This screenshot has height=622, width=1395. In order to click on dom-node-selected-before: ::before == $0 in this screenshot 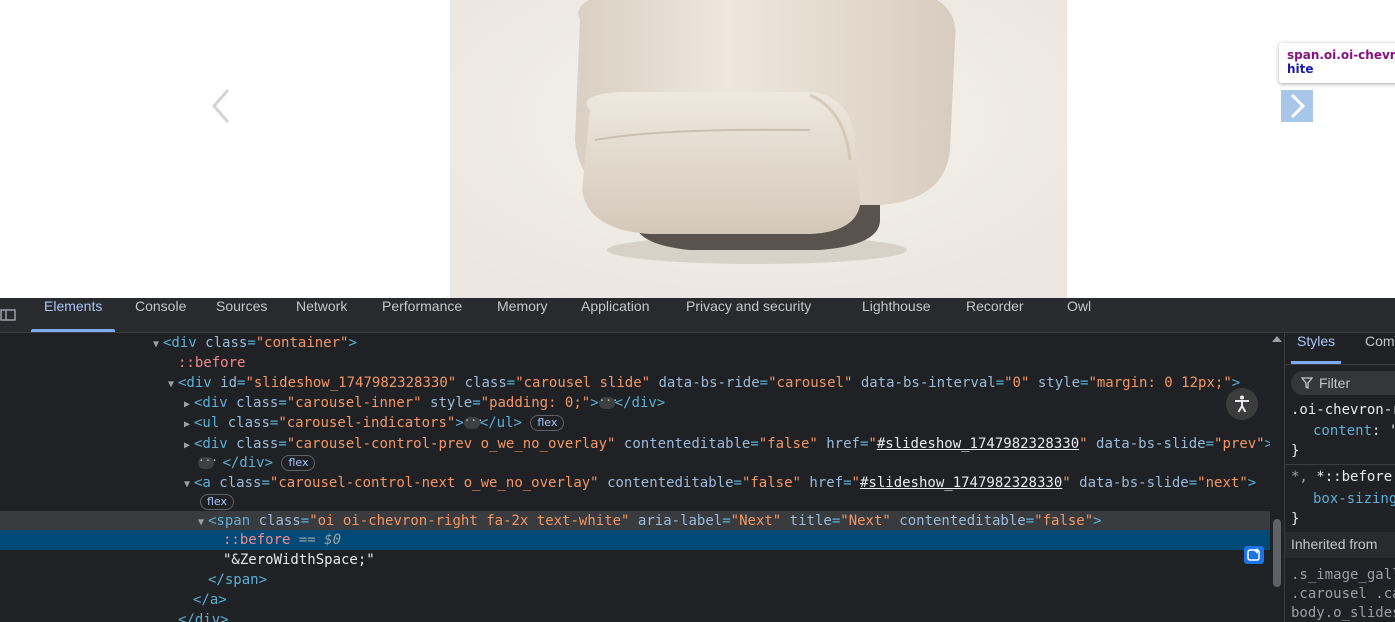, I will do `click(635, 540)`.